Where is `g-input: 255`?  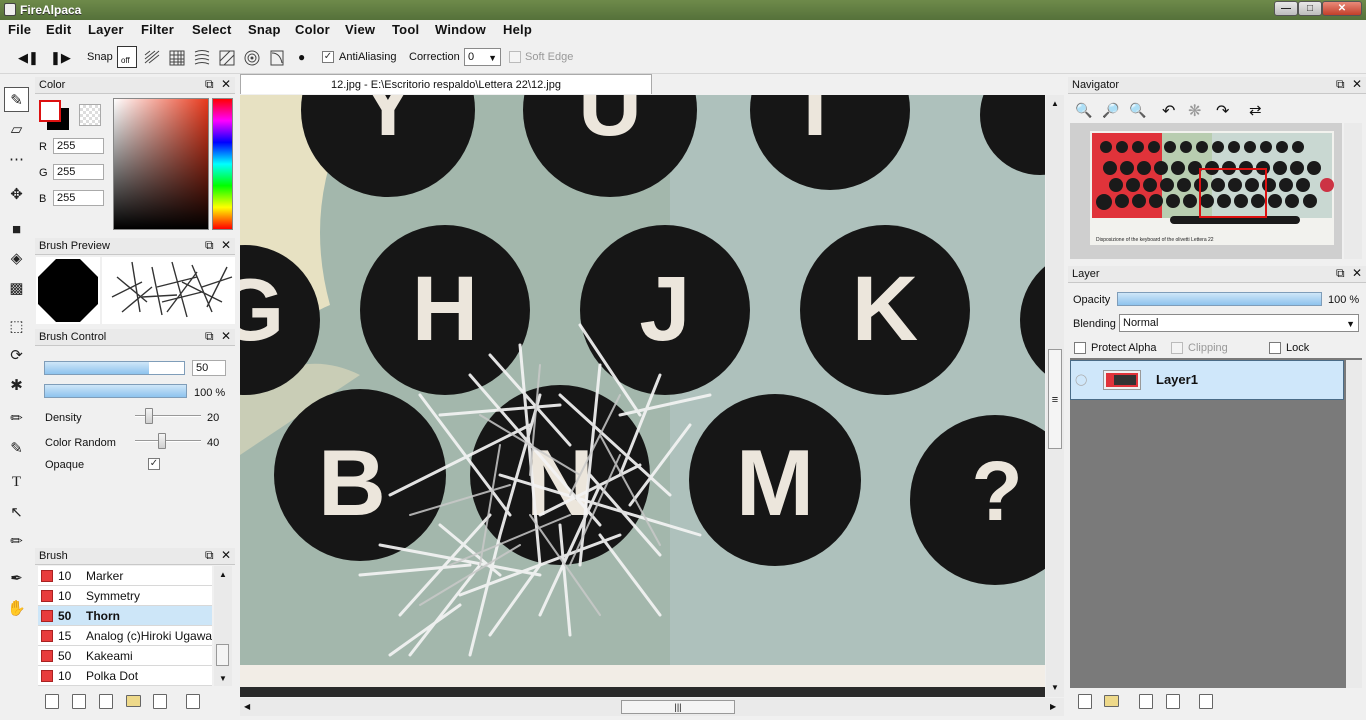
g-input: 255 is located at coordinates (78, 172).